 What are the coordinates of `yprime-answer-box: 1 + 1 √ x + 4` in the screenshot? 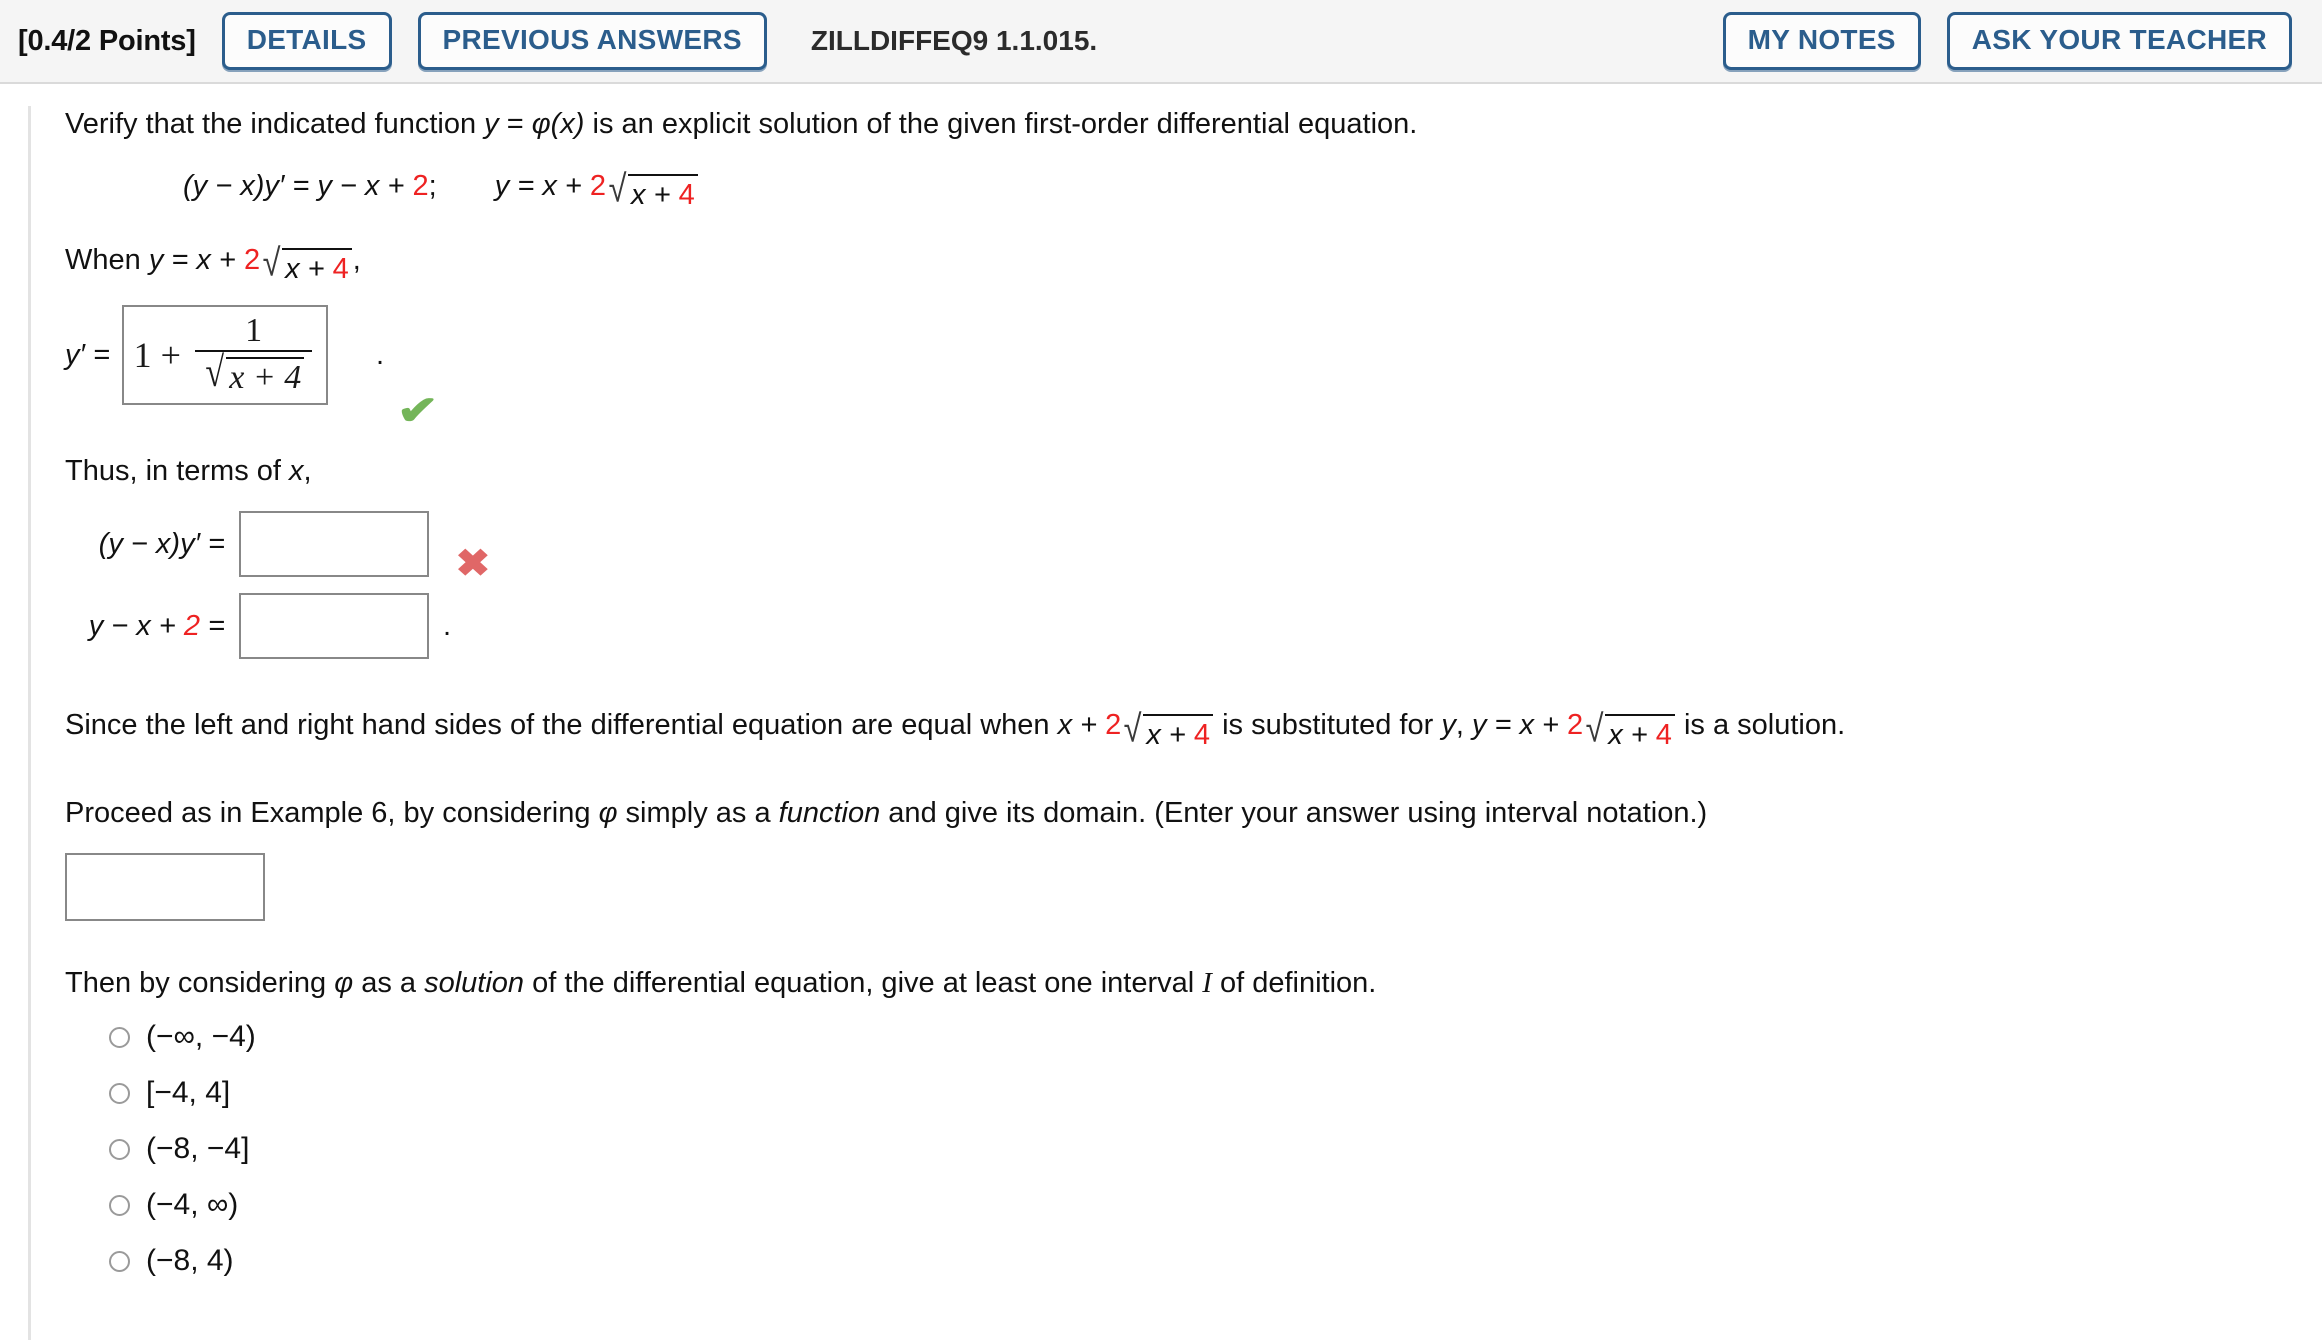 It's located at (224, 355).